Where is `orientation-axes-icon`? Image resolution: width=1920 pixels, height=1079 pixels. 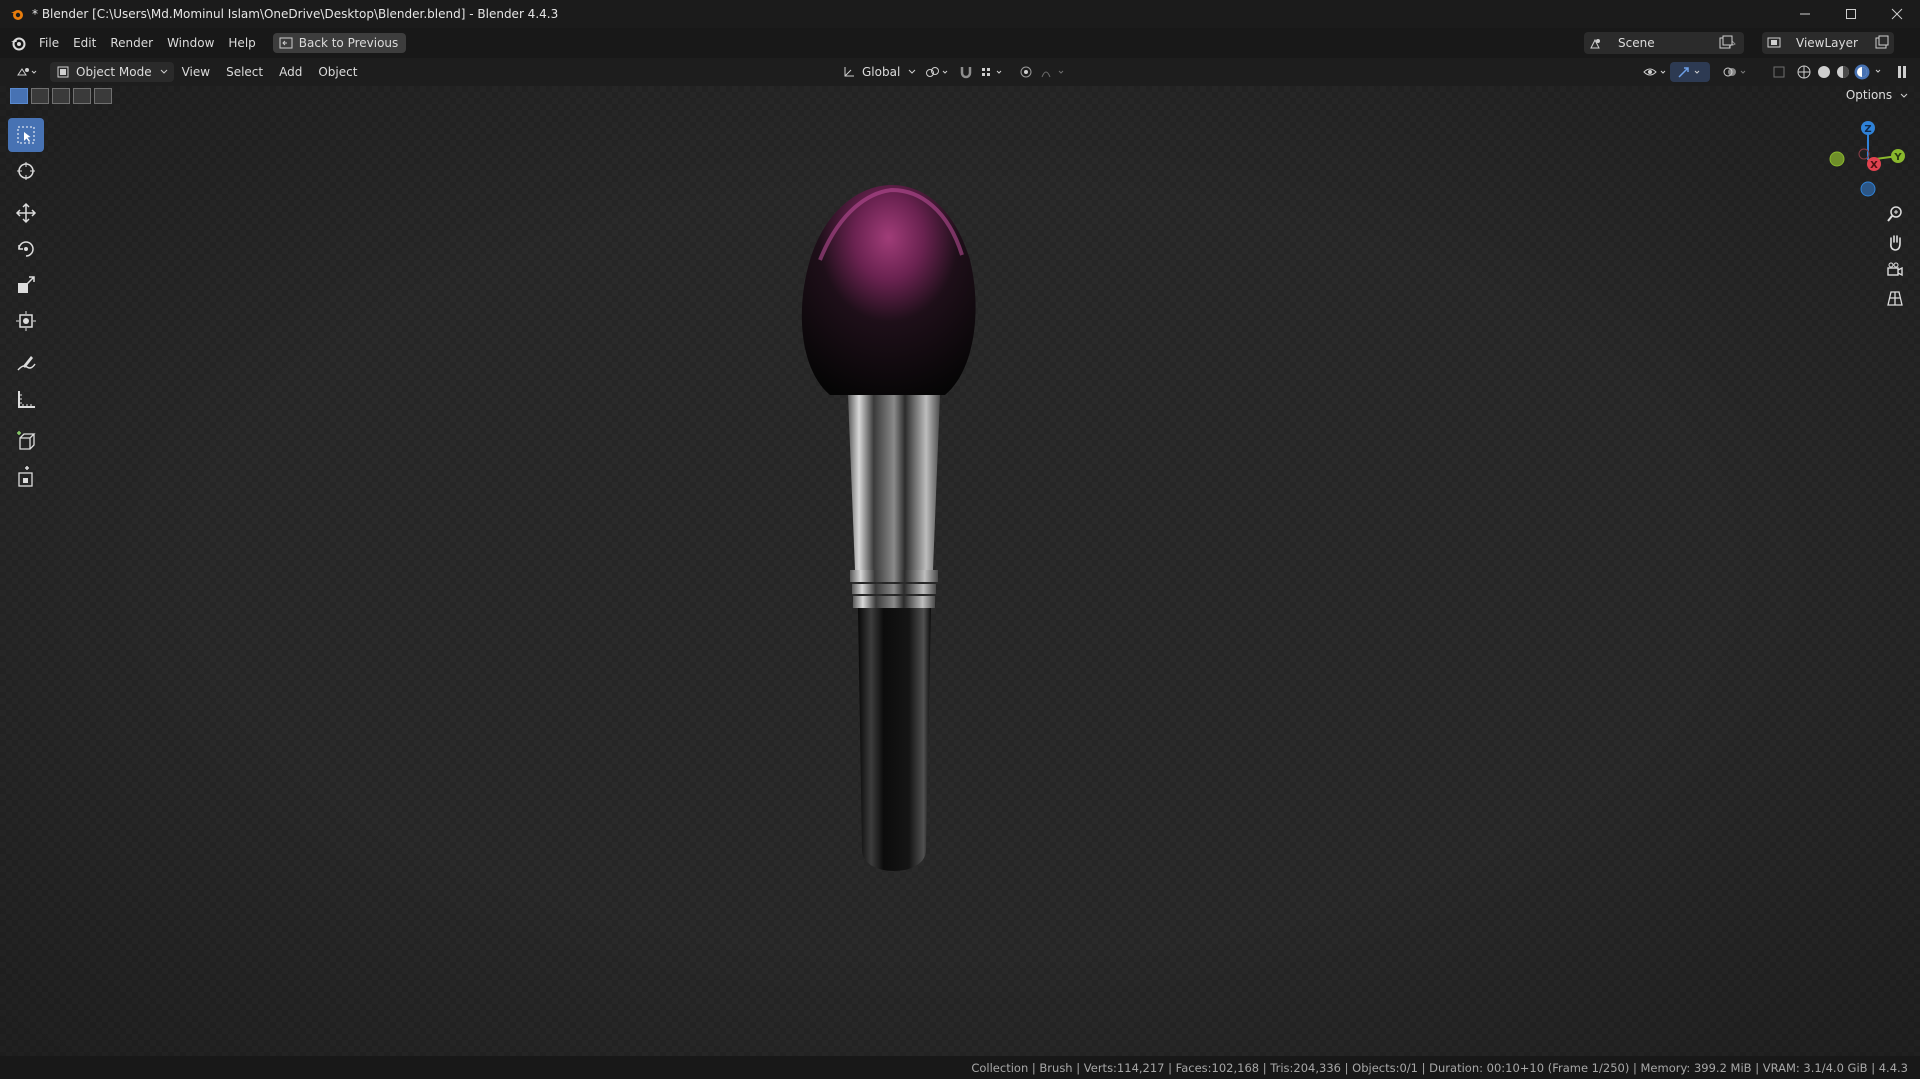 orientation-axes-icon is located at coordinates (849, 72).